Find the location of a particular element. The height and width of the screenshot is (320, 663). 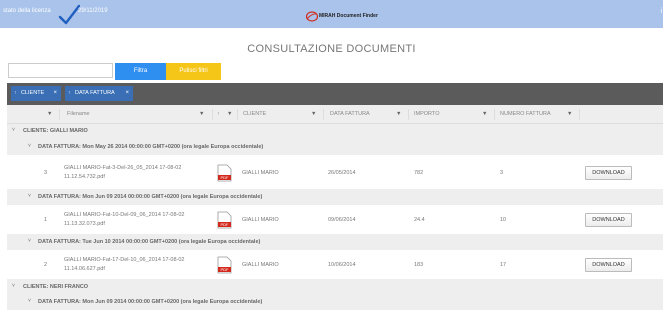

numero-fattura-cell: 17 is located at coordinates (503, 265).